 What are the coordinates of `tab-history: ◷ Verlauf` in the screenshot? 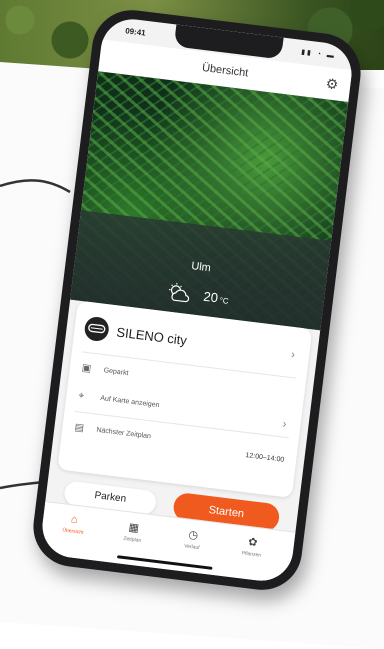 It's located at (193, 539).